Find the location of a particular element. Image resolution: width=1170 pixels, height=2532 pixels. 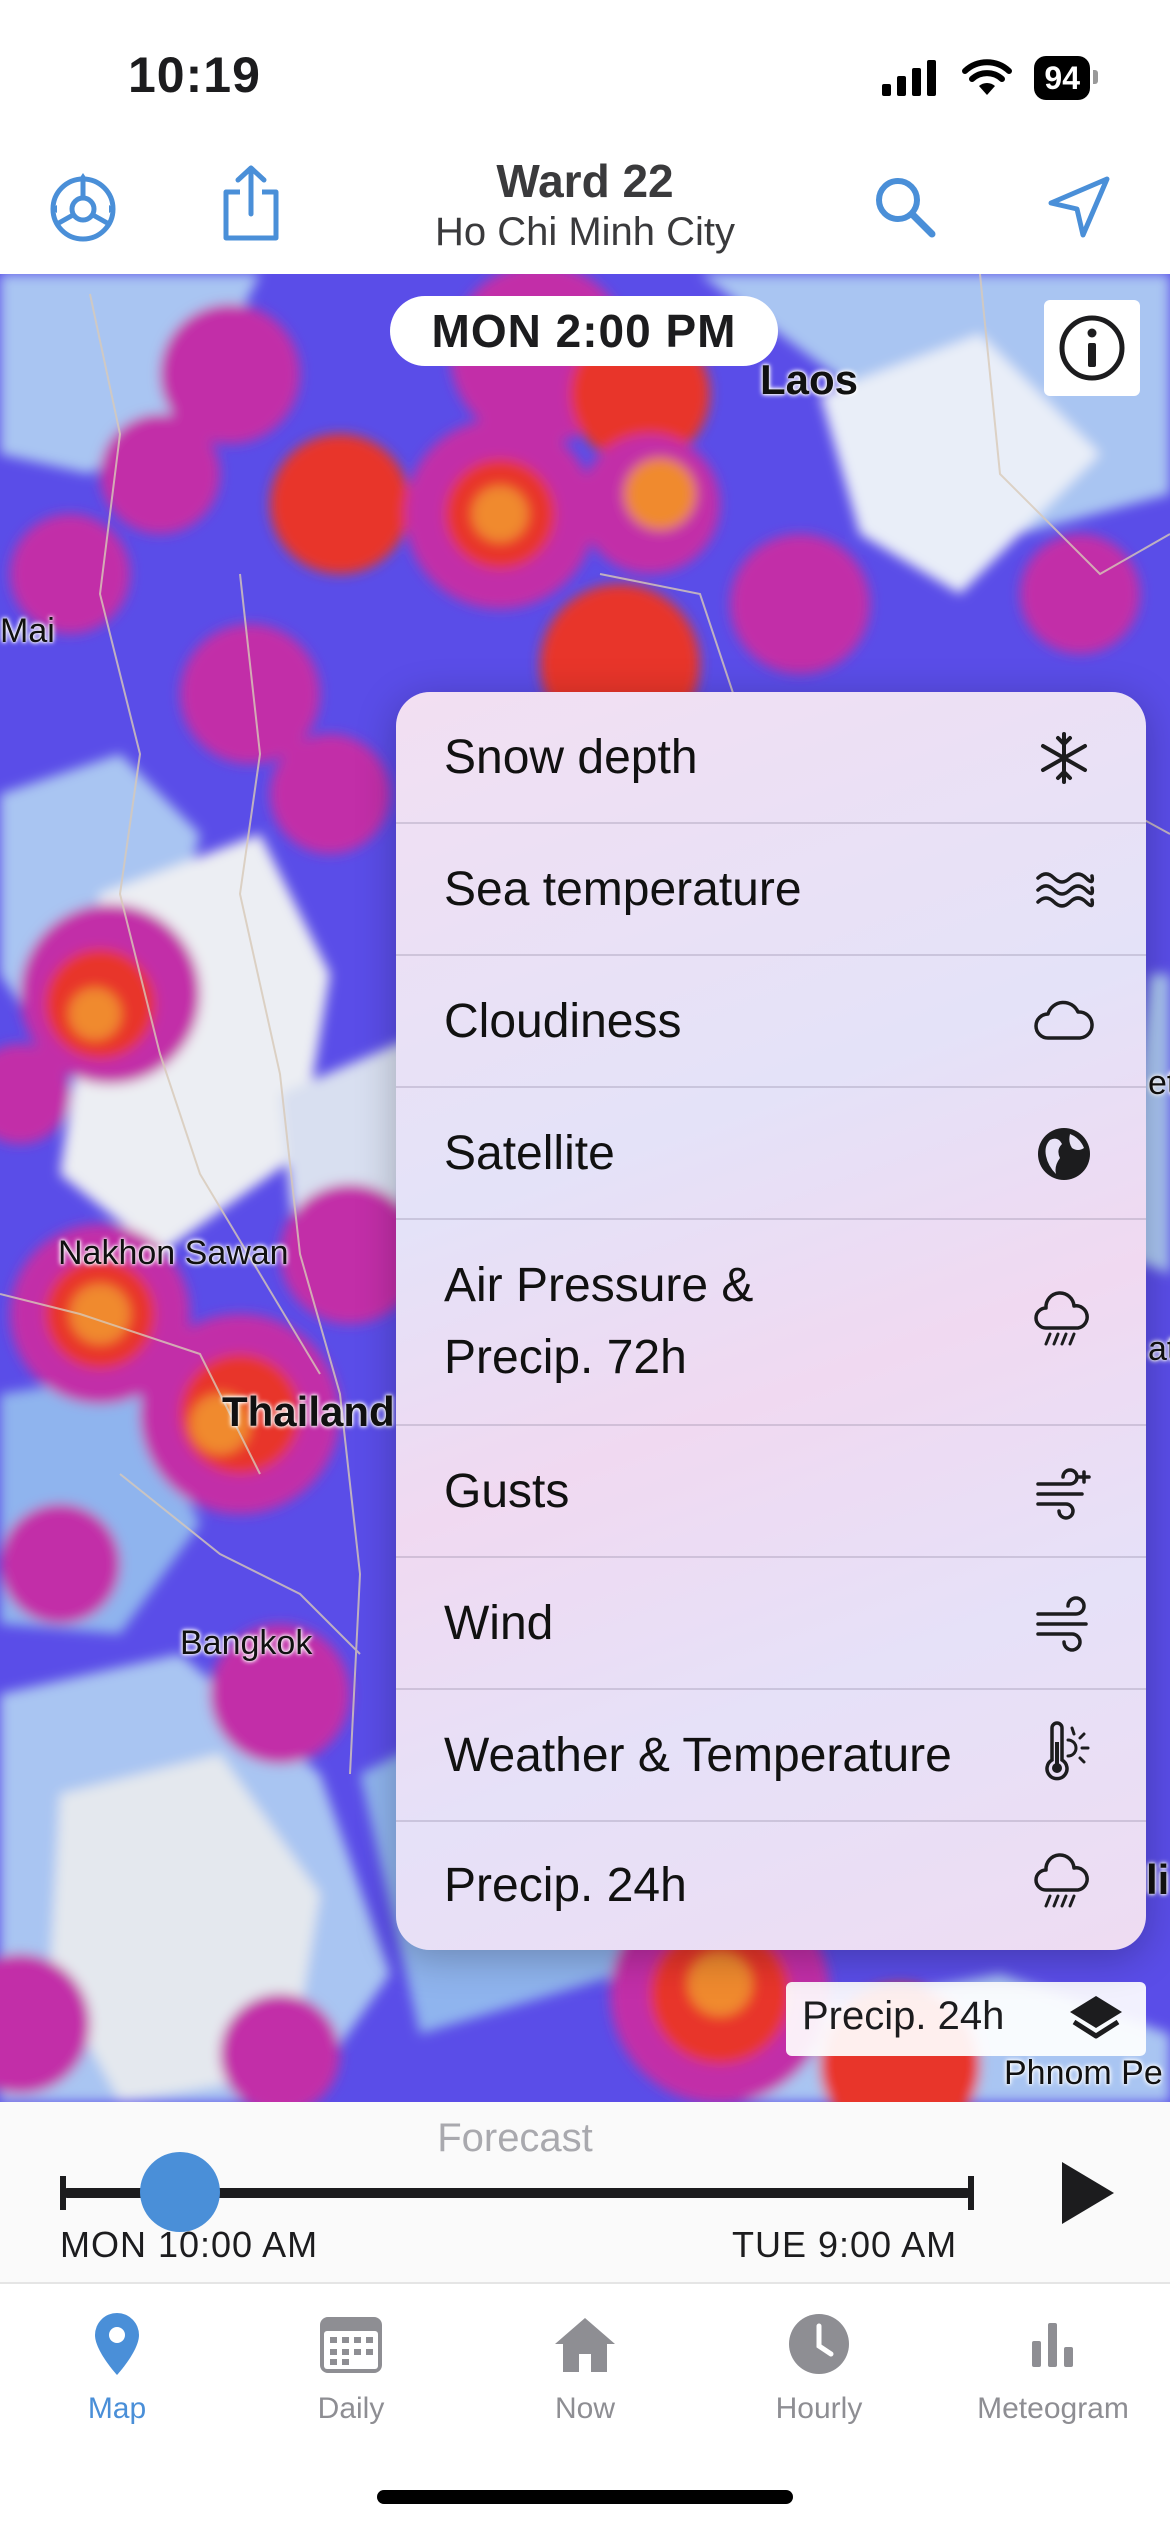

info-icon is located at coordinates (1092, 348).